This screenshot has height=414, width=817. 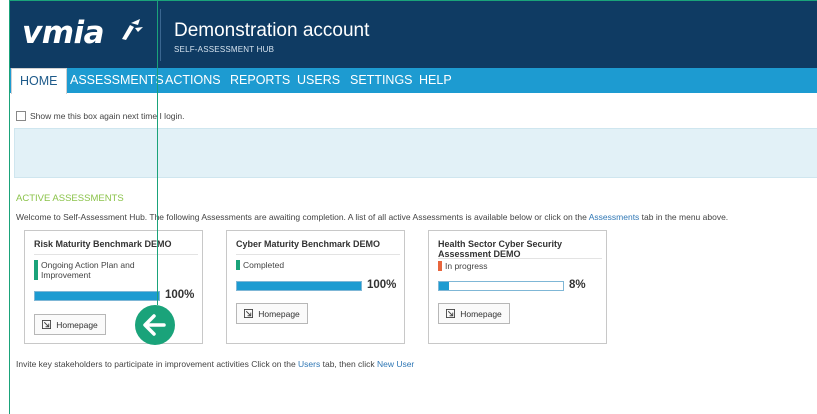 What do you see at coordinates (381, 80) in the screenshot?
I see `tab-settings: SETTINGS` at bounding box center [381, 80].